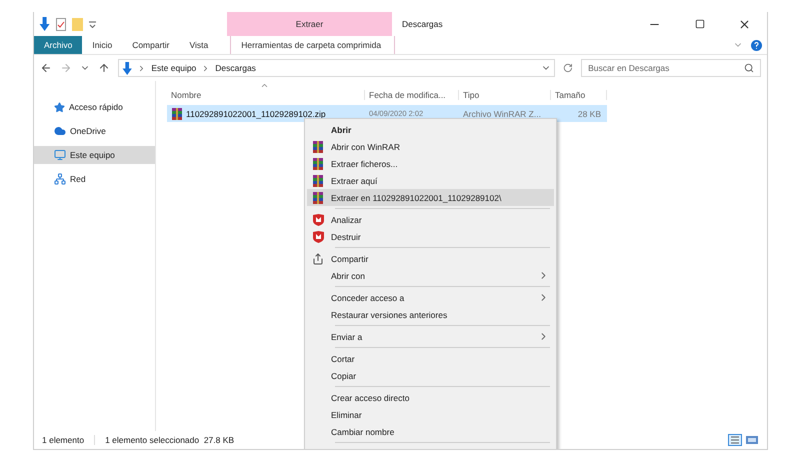 The height and width of the screenshot is (475, 800). I want to click on help-icon, so click(756, 45).